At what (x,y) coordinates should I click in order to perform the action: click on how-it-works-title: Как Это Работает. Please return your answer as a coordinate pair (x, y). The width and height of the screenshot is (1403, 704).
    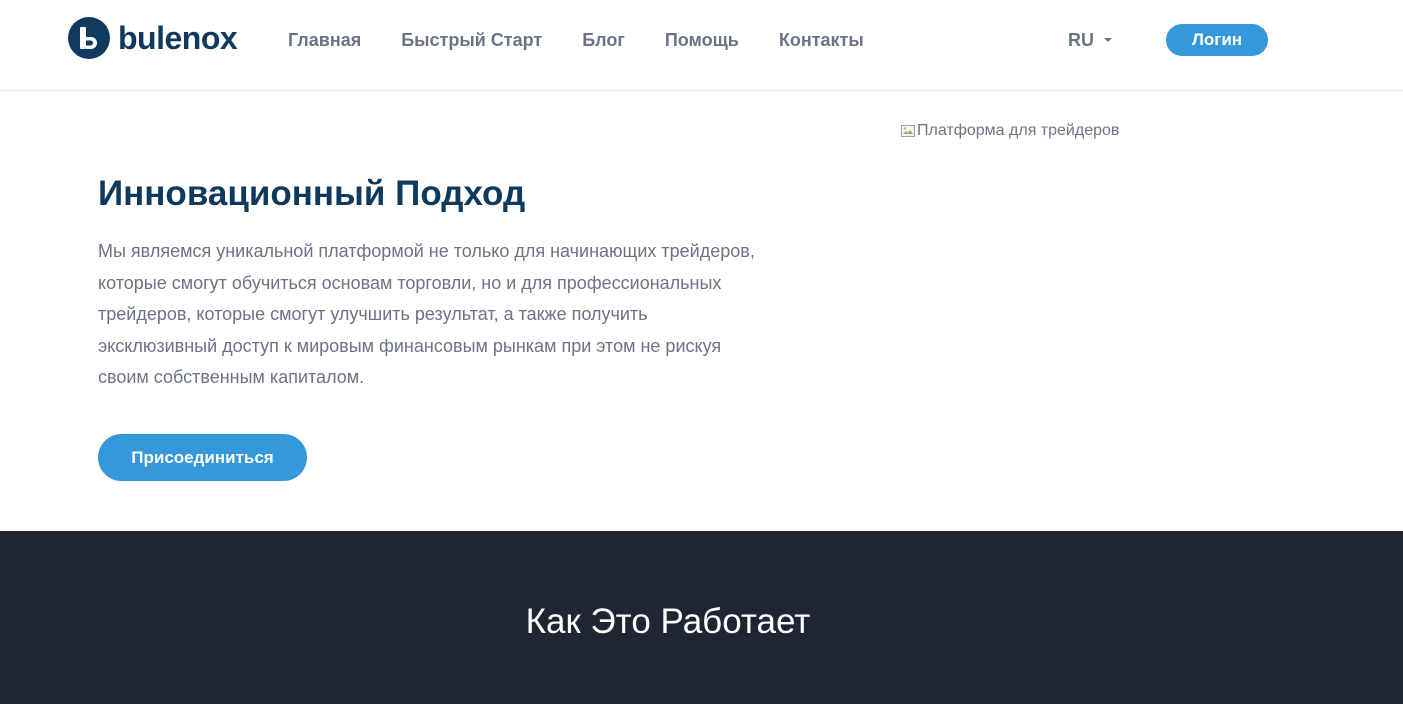
    Looking at the image, I should click on (668, 621).